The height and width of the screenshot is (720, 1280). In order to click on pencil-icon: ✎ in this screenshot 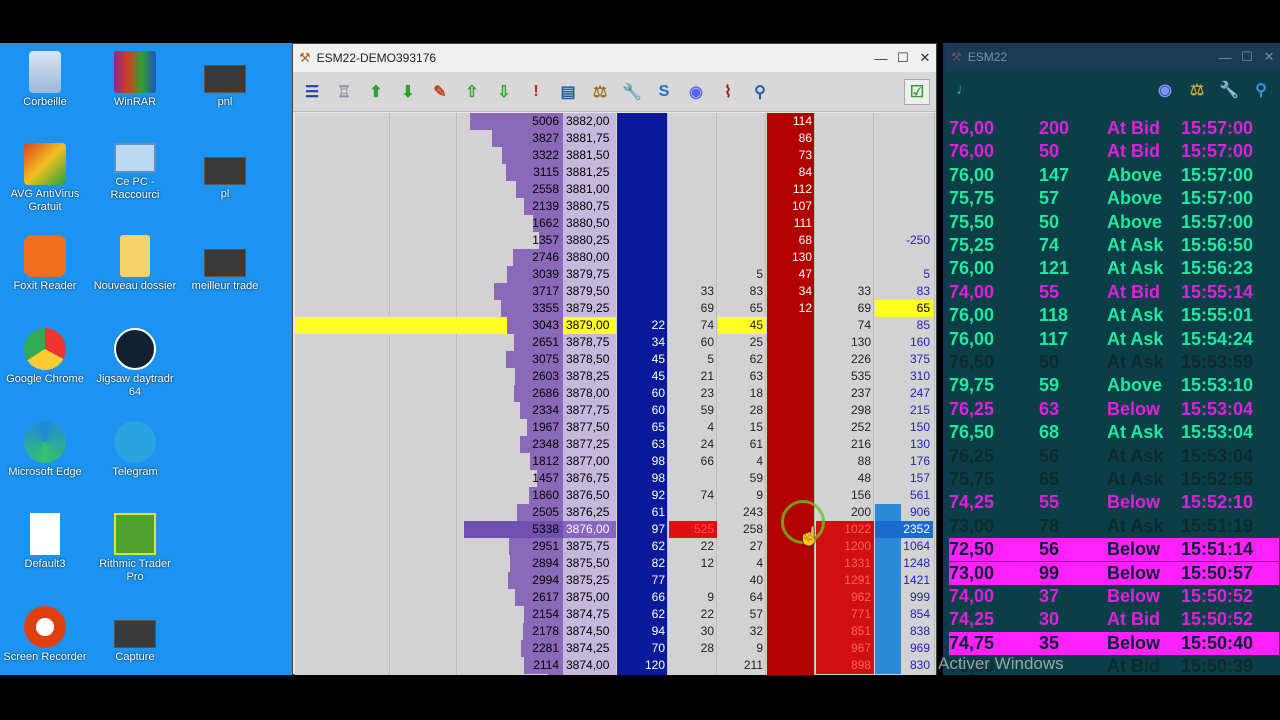, I will do `click(440, 92)`.